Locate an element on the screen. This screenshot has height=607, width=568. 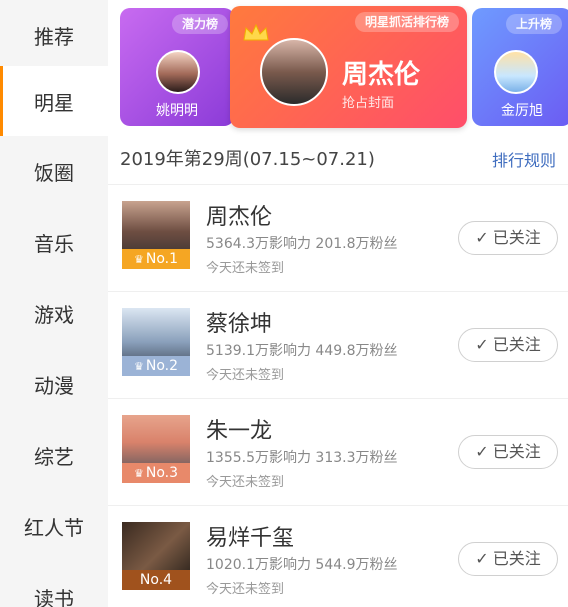
week-title: 2019年第29周(07.15~07.21) is located at coordinates (247, 159).